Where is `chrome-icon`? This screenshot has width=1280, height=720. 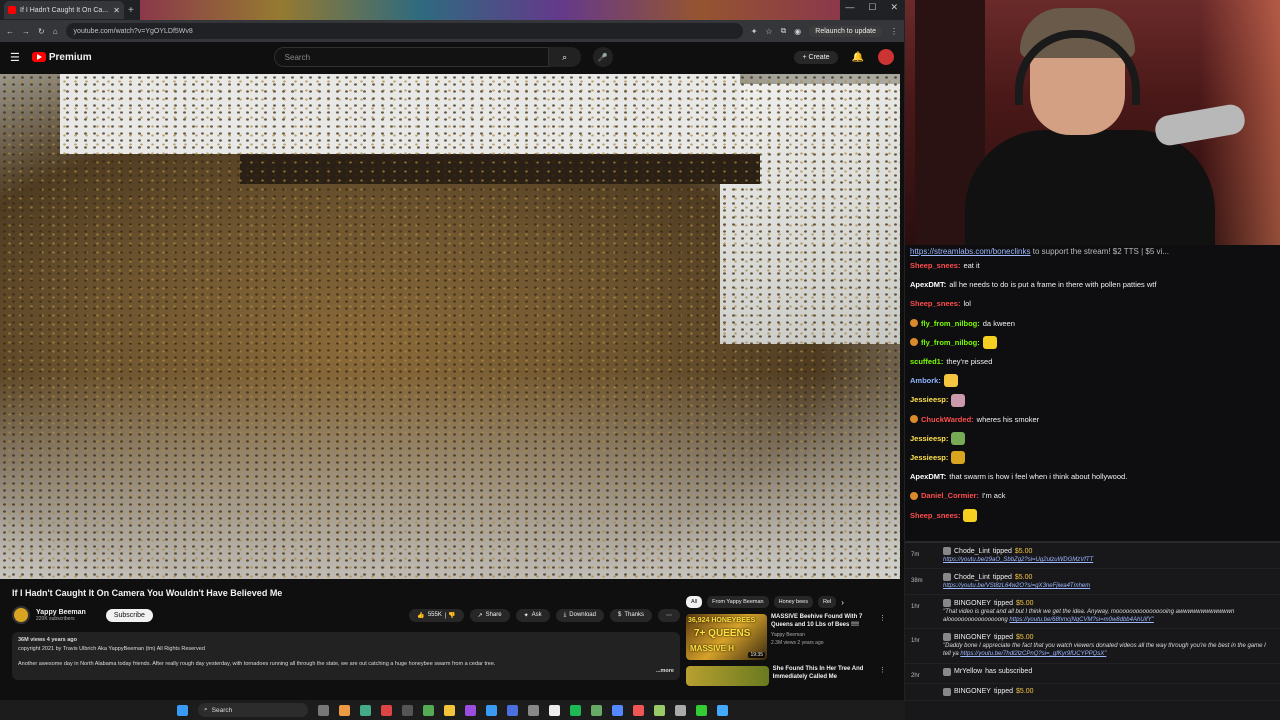 chrome-icon is located at coordinates (365, 710).